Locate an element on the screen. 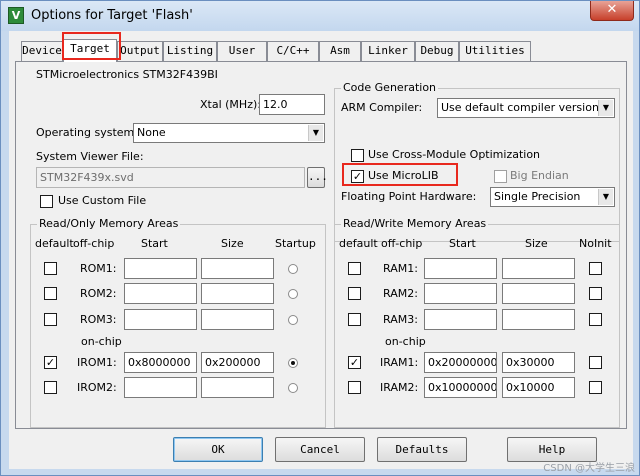 The height and width of the screenshot is (476, 640). rom2-label: ROM2: is located at coordinates (98, 293).